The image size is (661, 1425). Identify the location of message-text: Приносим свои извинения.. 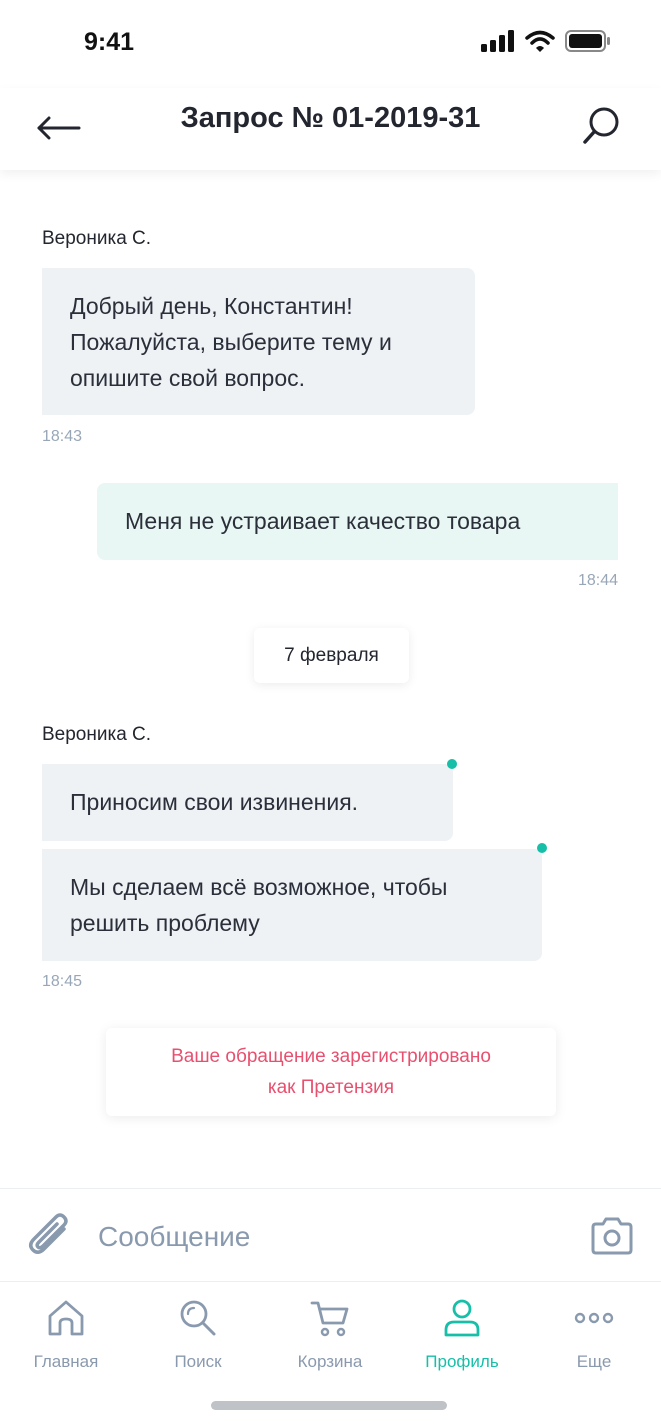
(214, 802).